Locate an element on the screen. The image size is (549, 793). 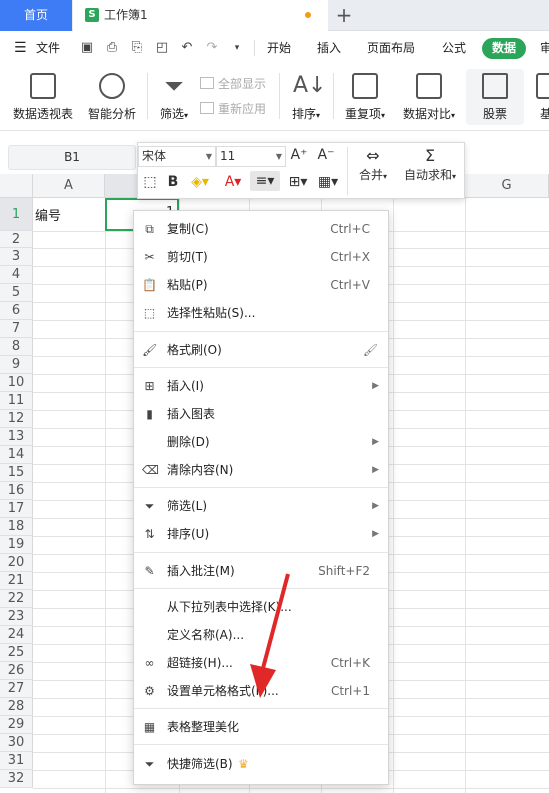
filter-button: ⏷ 筛选▾ is located at coordinates (174, 97).